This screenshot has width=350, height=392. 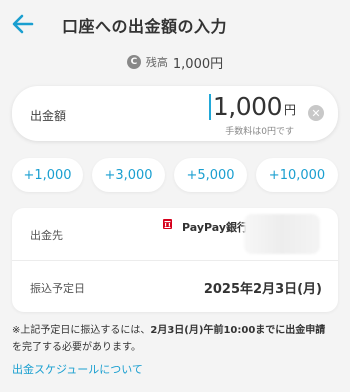 I want to click on quick-add-5000-button: +5,000, so click(x=210, y=175).